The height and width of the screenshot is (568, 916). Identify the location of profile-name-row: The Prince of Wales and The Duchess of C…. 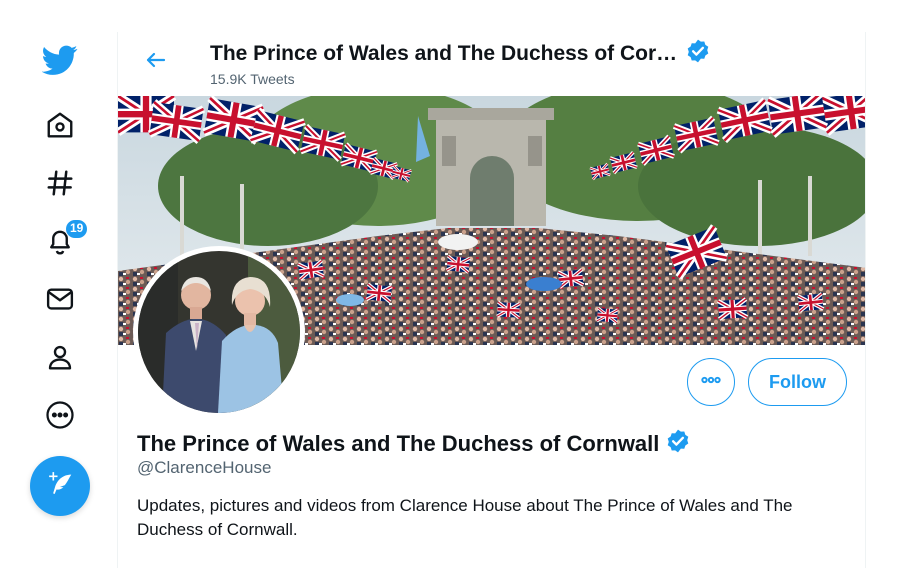
(414, 443).